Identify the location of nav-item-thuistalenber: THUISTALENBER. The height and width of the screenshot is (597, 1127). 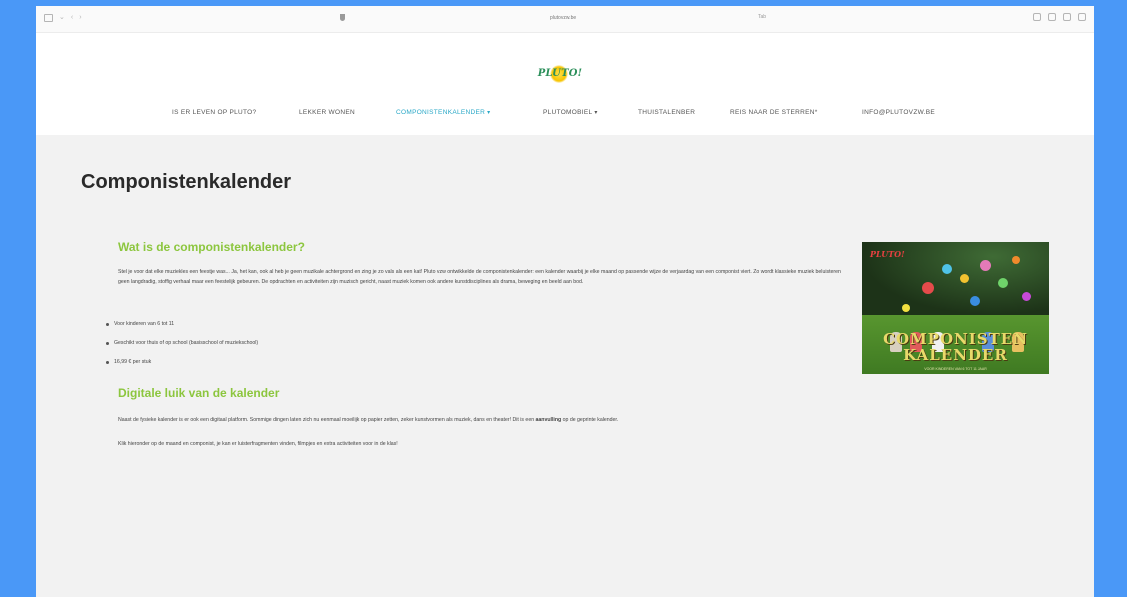
(666, 112).